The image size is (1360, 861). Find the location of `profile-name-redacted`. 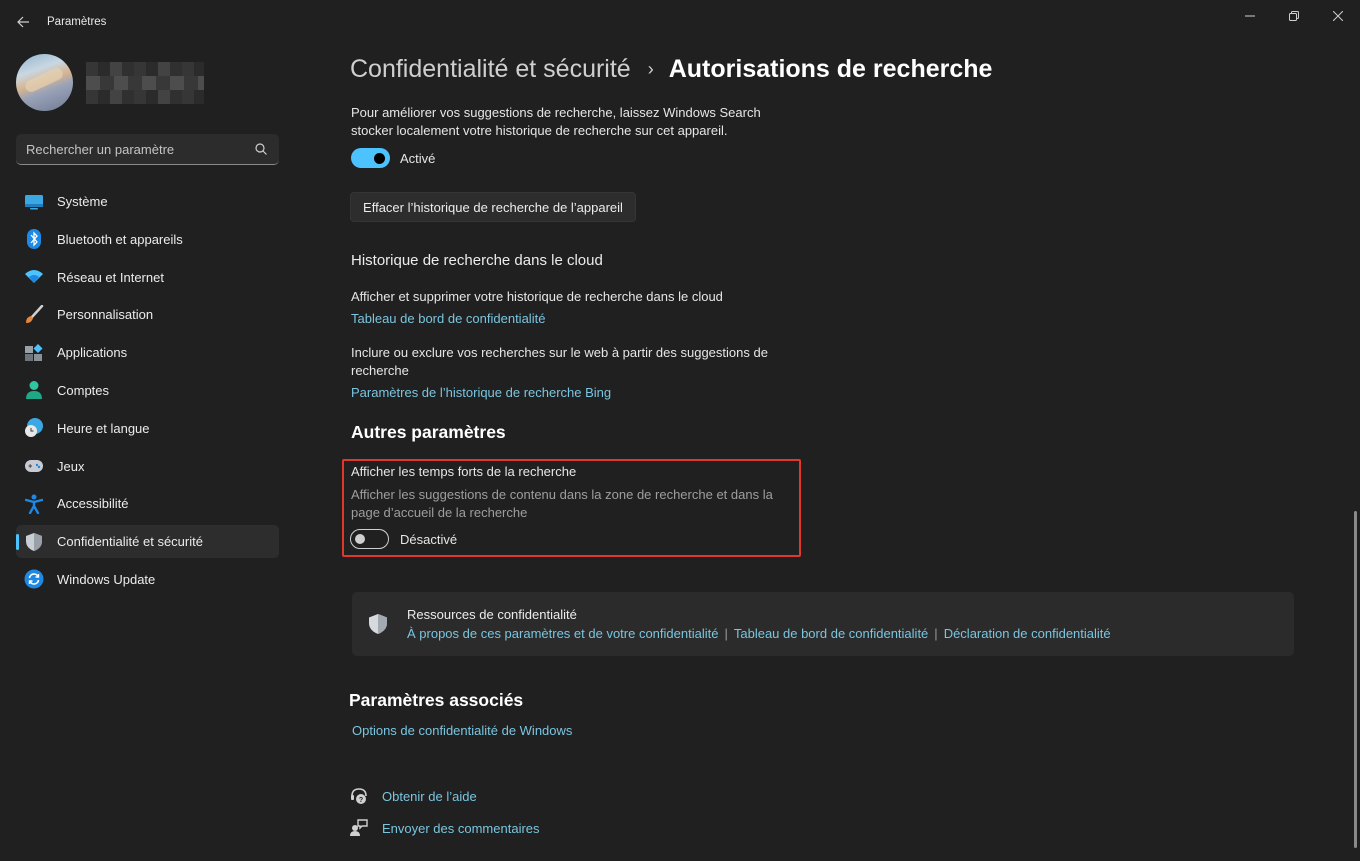

profile-name-redacted is located at coordinates (145, 83).